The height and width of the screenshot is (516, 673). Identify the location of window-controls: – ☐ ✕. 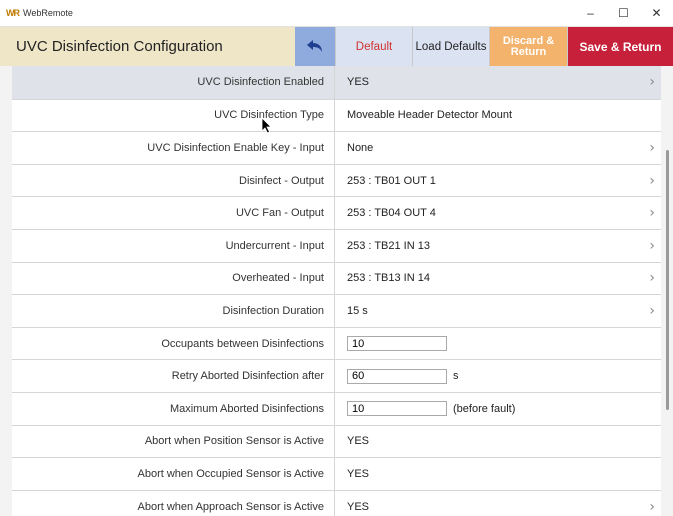
(623, 13).